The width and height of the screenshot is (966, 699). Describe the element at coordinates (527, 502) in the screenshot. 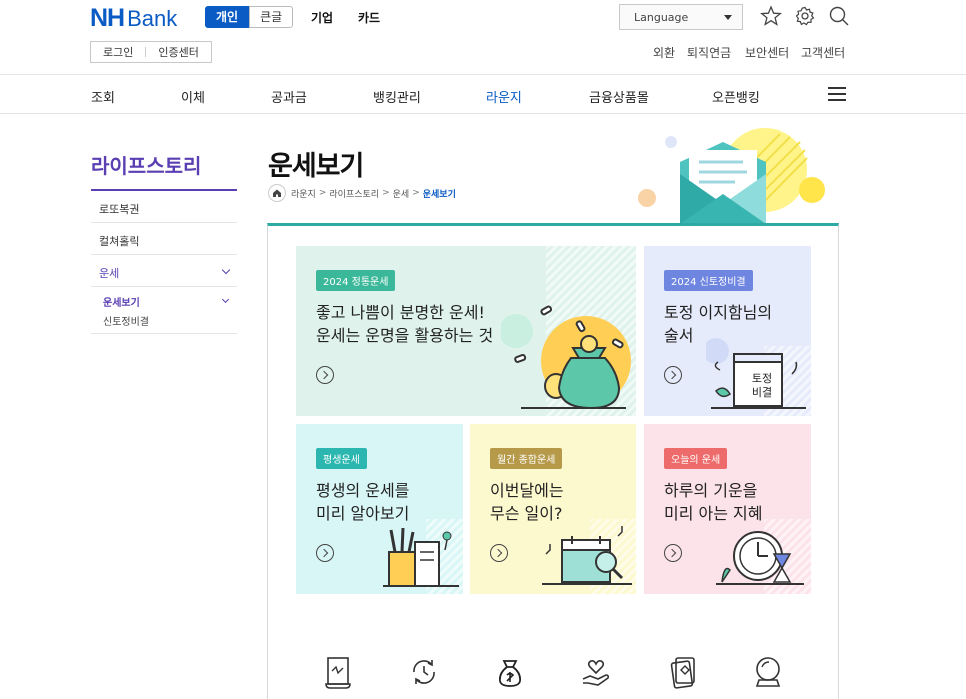

I see `card-text: 이번달에는 무슨 일이?` at that location.